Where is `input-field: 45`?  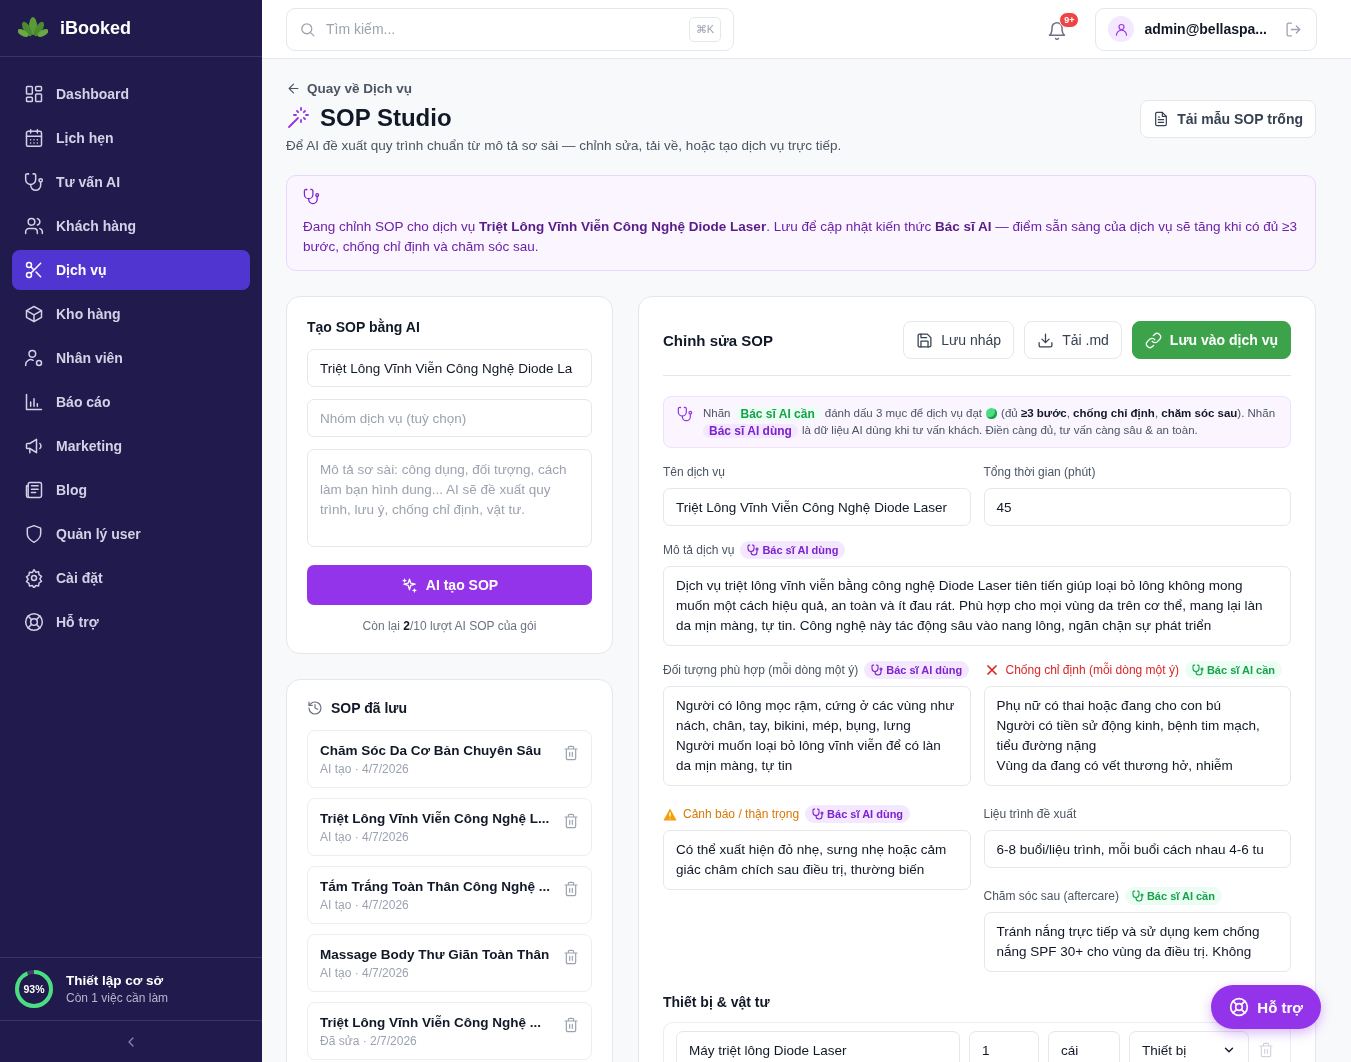
input-field: 45 is located at coordinates (1137, 507).